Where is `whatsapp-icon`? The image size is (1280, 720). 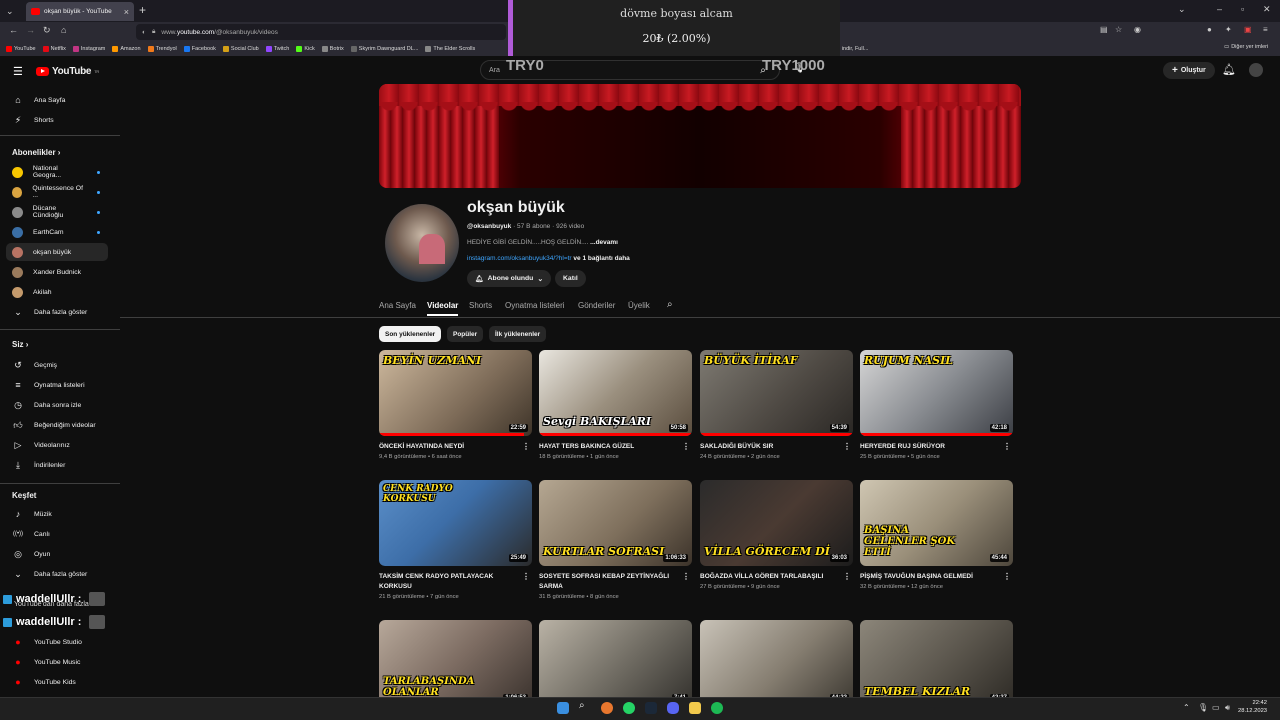 whatsapp-icon is located at coordinates (629, 708).